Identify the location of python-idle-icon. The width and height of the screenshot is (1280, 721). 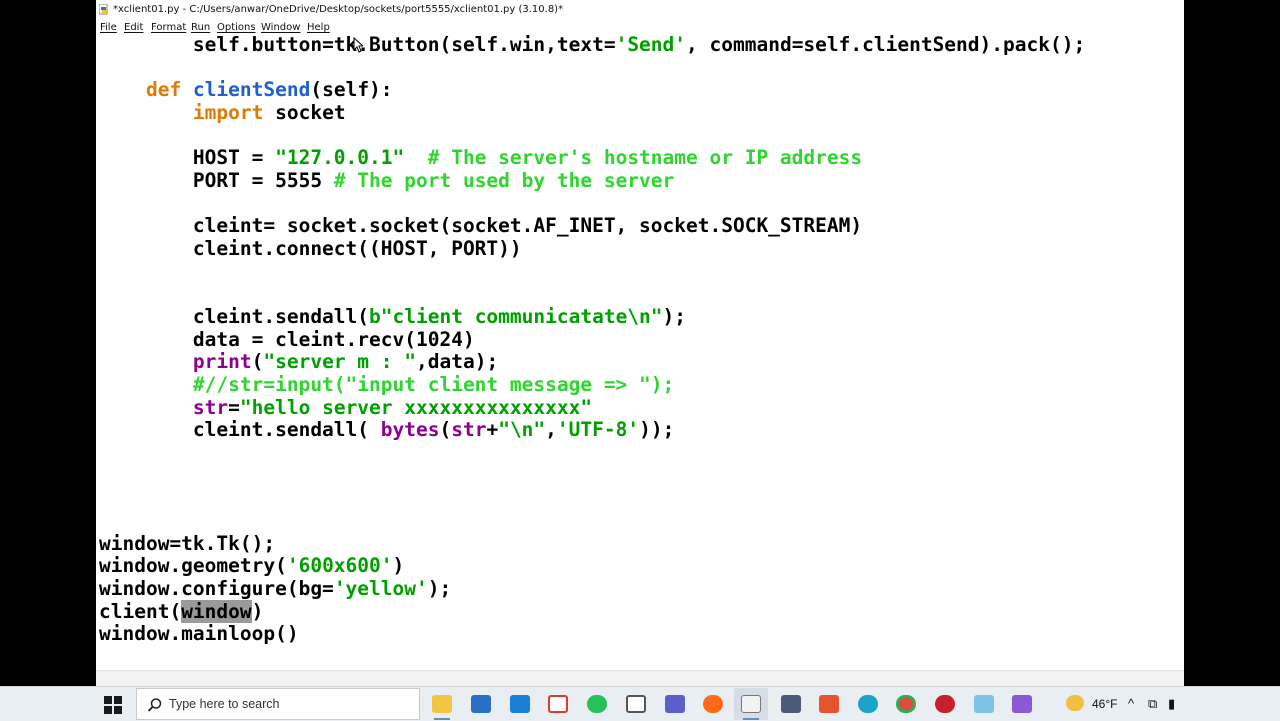
(751, 704).